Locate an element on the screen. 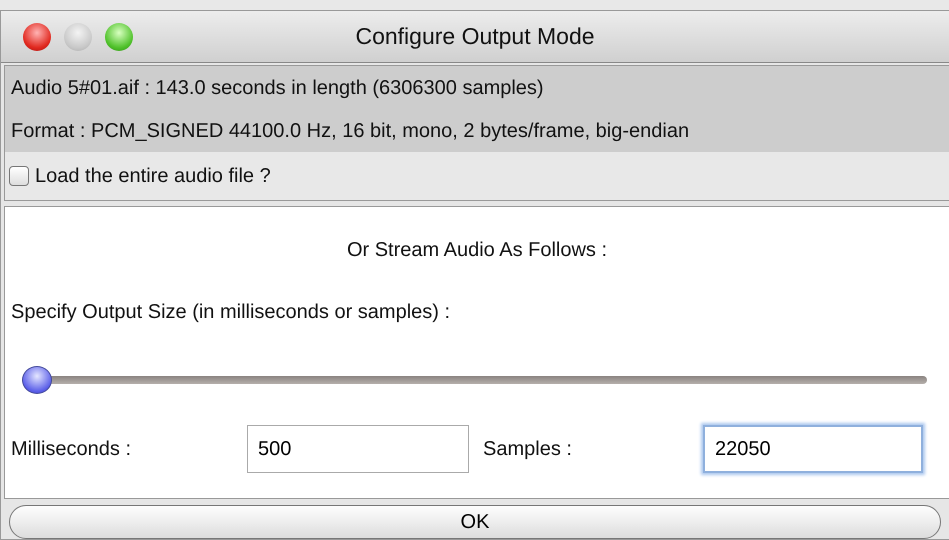 Image resolution: width=949 pixels, height=540 pixels. section-heading: Or Stream Audio As Follows : is located at coordinates (477, 250).